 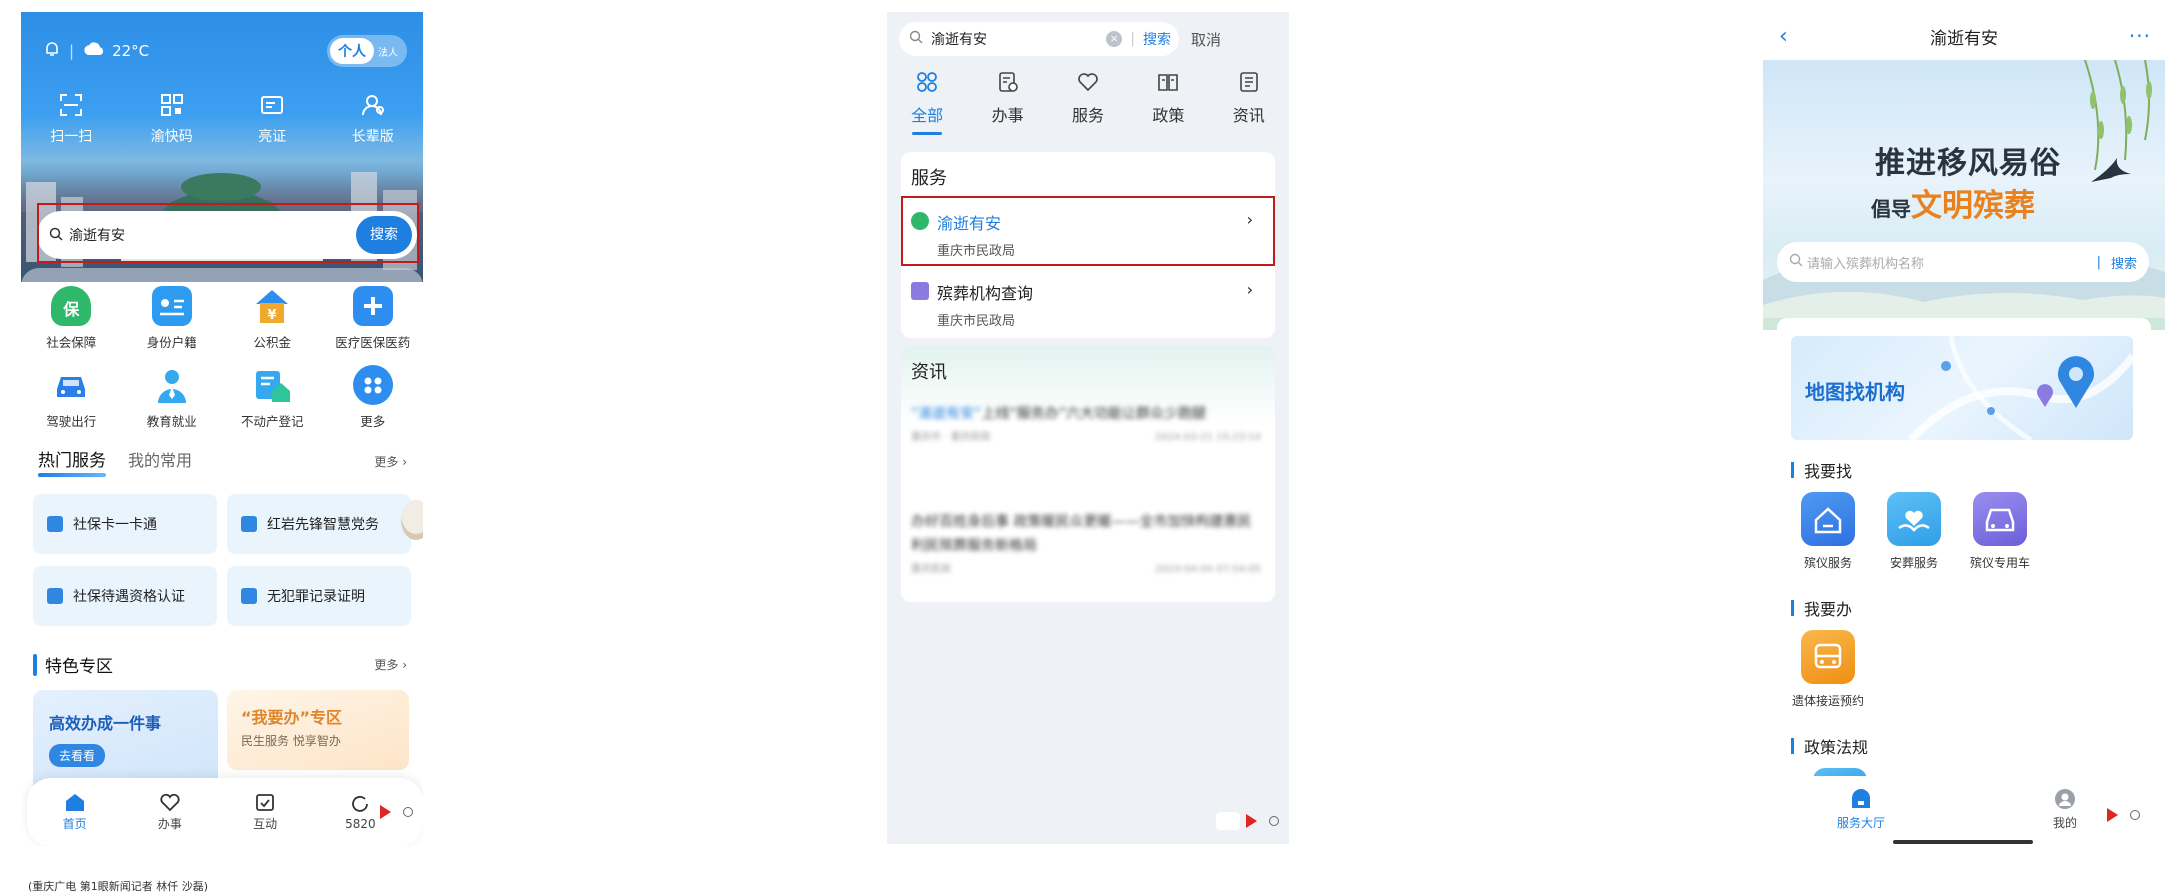 What do you see at coordinates (372, 306) in the screenshot?
I see `medical-icon` at bounding box center [372, 306].